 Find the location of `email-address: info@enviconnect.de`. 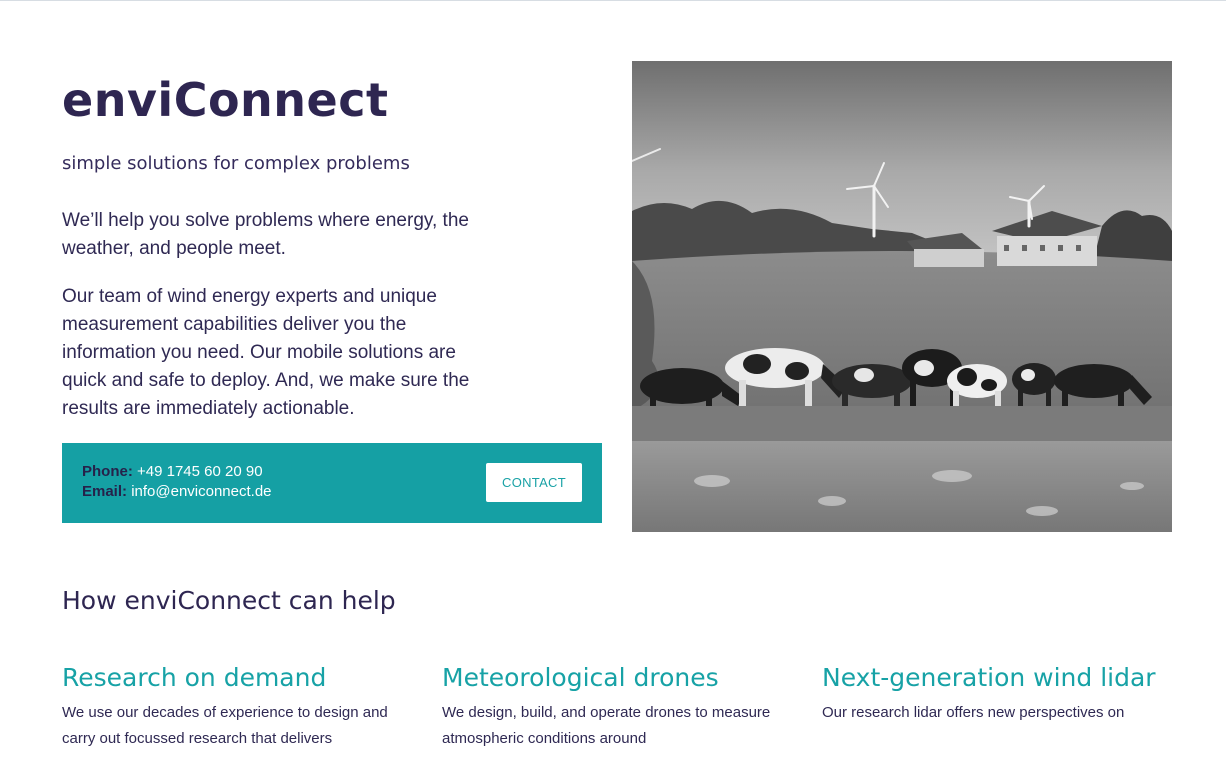

email-address: info@enviconnect.de is located at coordinates (201, 491).